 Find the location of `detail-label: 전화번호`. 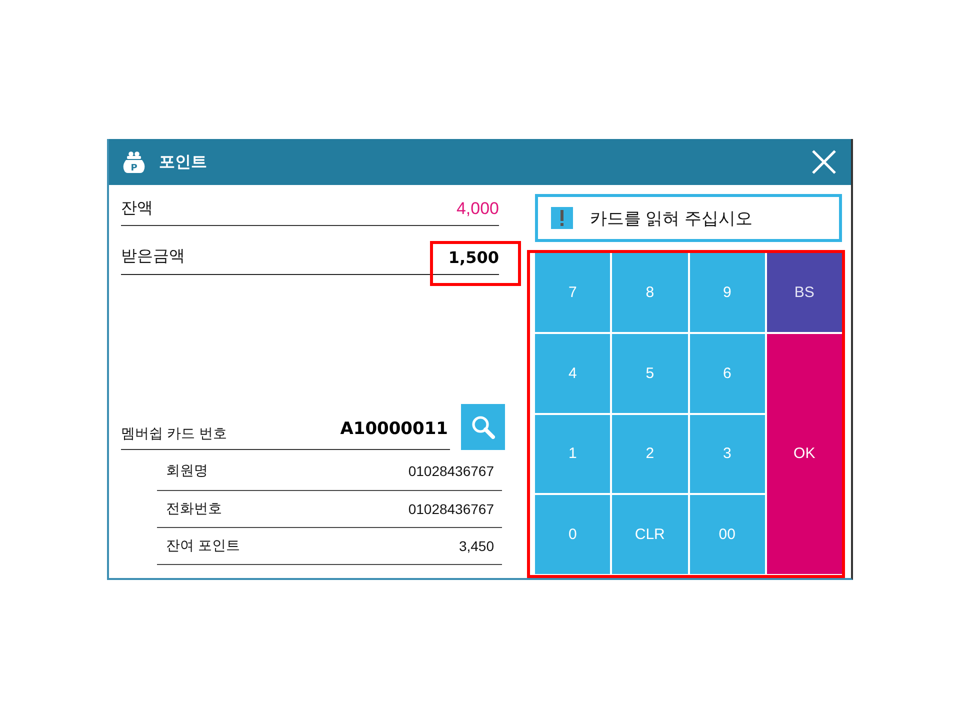

detail-label: 전화번호 is located at coordinates (194, 509).